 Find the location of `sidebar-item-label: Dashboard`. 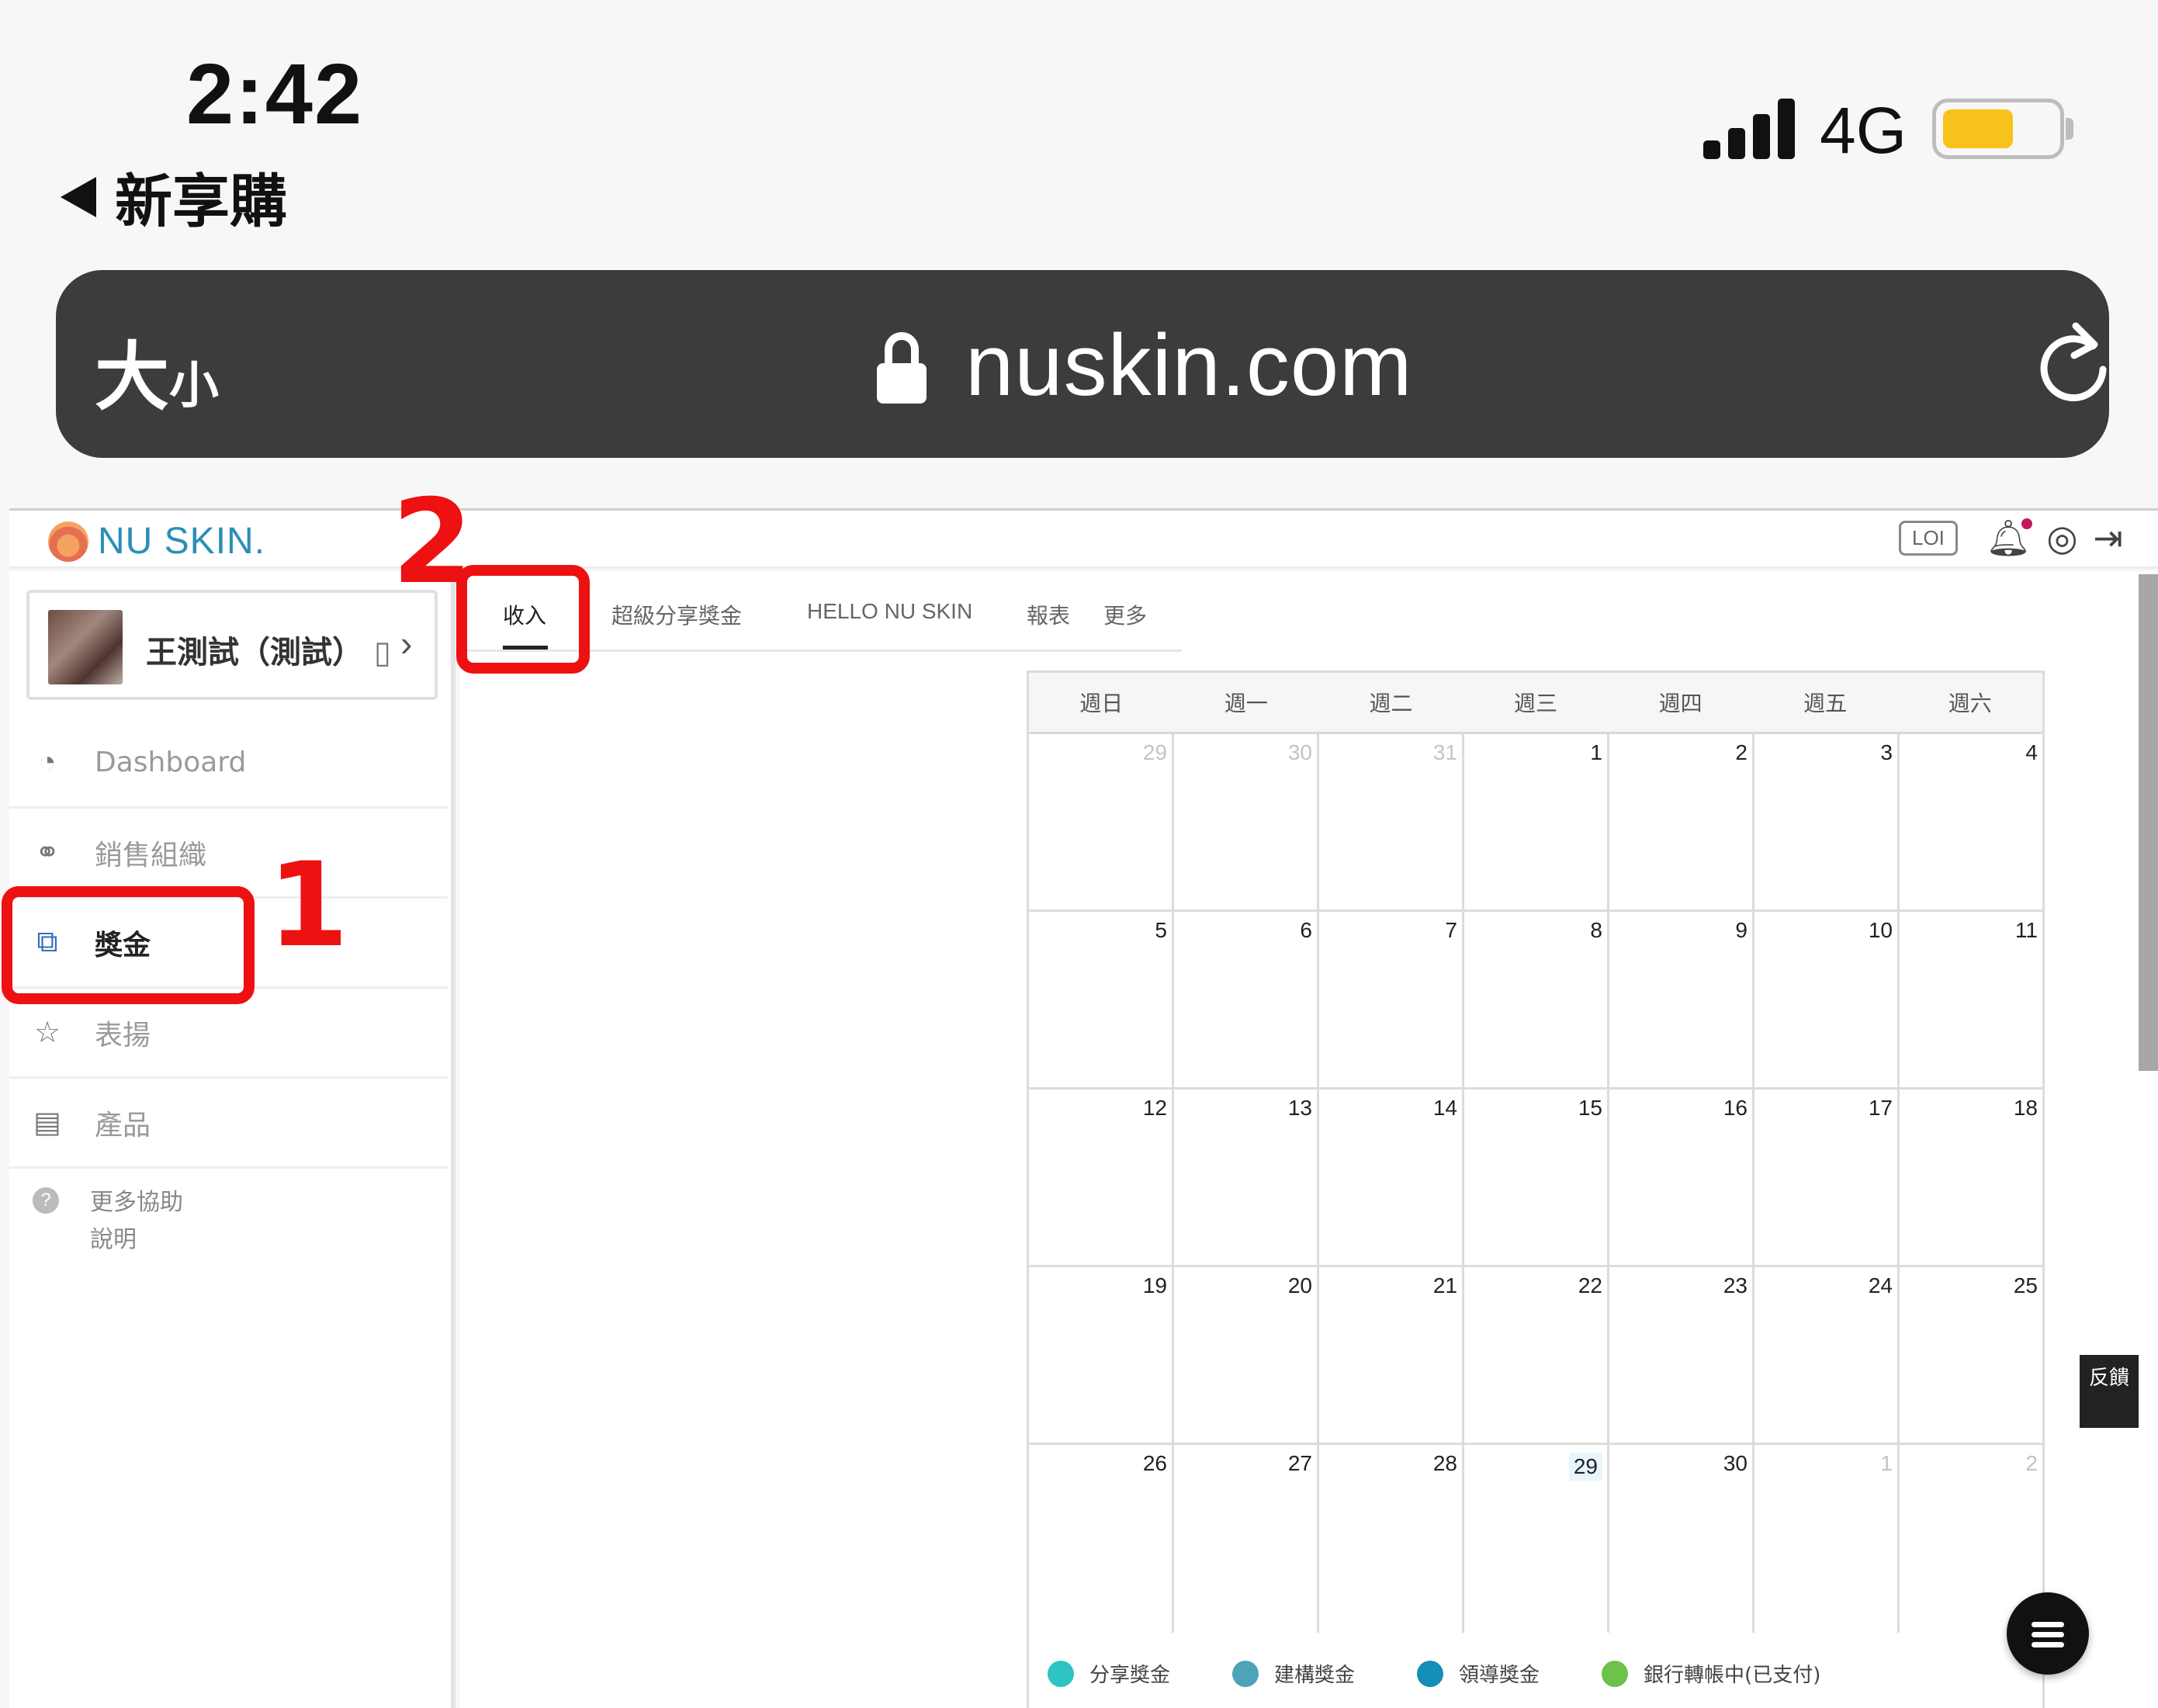

sidebar-item-label: Dashboard is located at coordinates (171, 762).